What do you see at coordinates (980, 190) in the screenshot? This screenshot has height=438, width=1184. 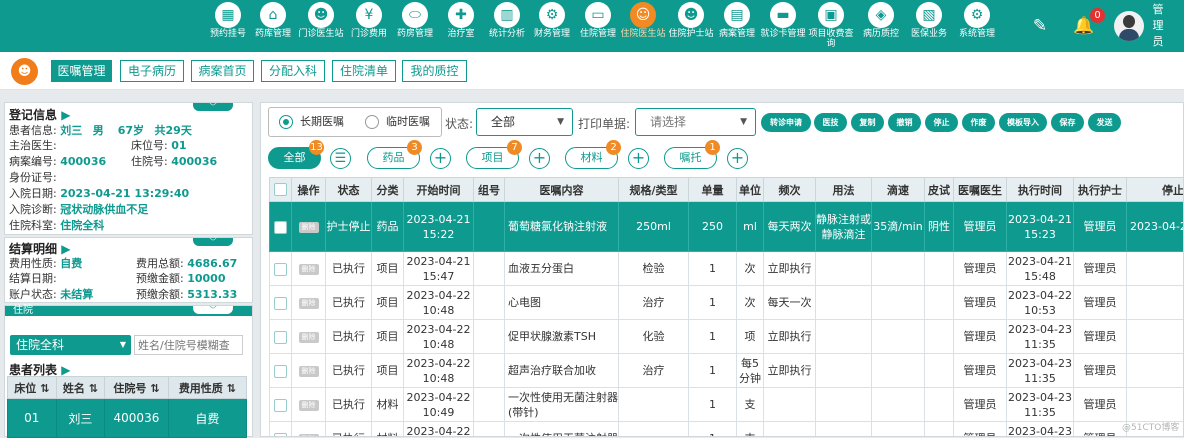 I see `col-13: 医嘱医生` at bounding box center [980, 190].